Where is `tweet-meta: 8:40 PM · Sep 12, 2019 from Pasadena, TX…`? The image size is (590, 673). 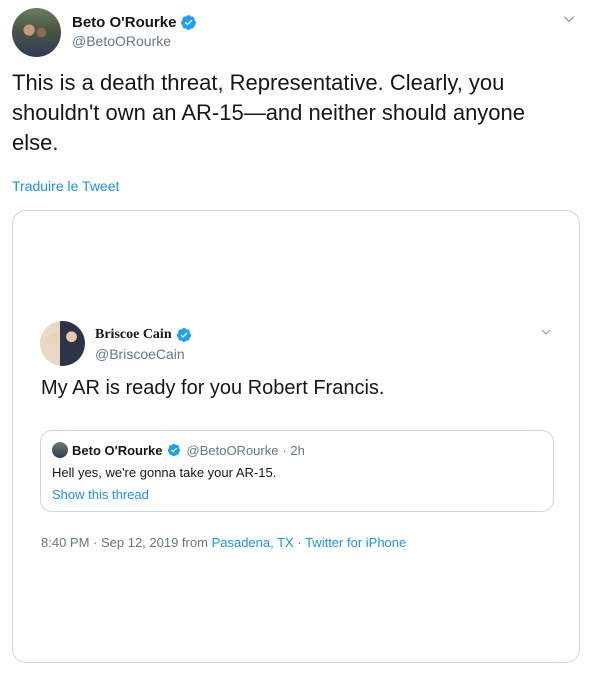 tweet-meta: 8:40 PM · Sep 12, 2019 from Pasadena, TX… is located at coordinates (223, 542).